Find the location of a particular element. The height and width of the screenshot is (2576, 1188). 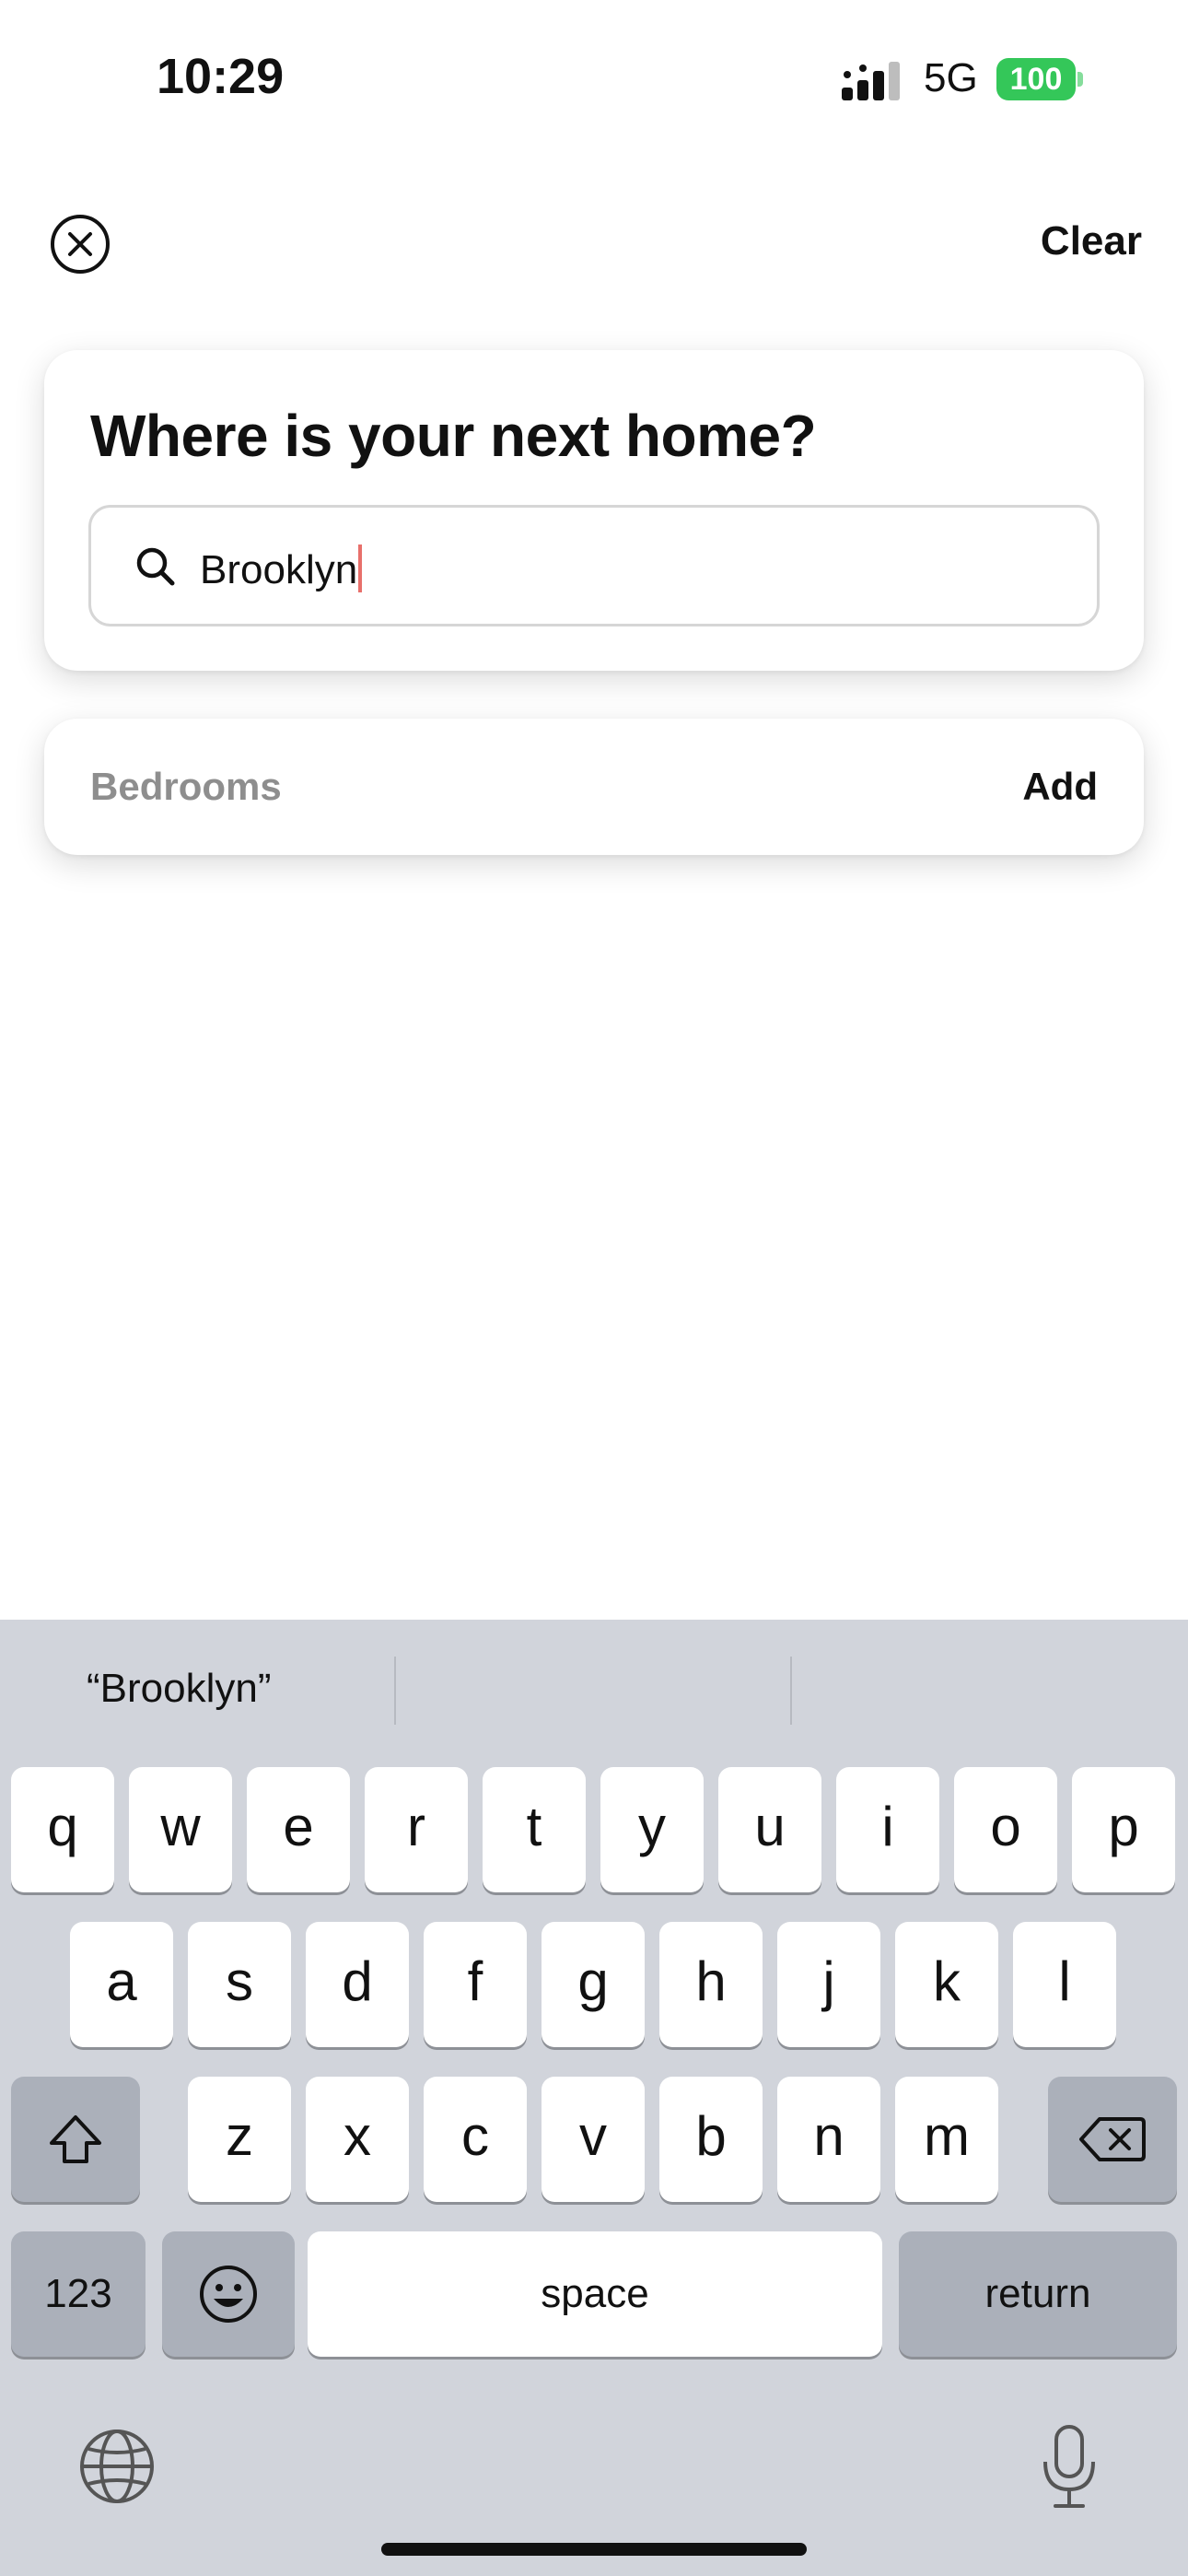

close-circle-icon is located at coordinates (80, 245).